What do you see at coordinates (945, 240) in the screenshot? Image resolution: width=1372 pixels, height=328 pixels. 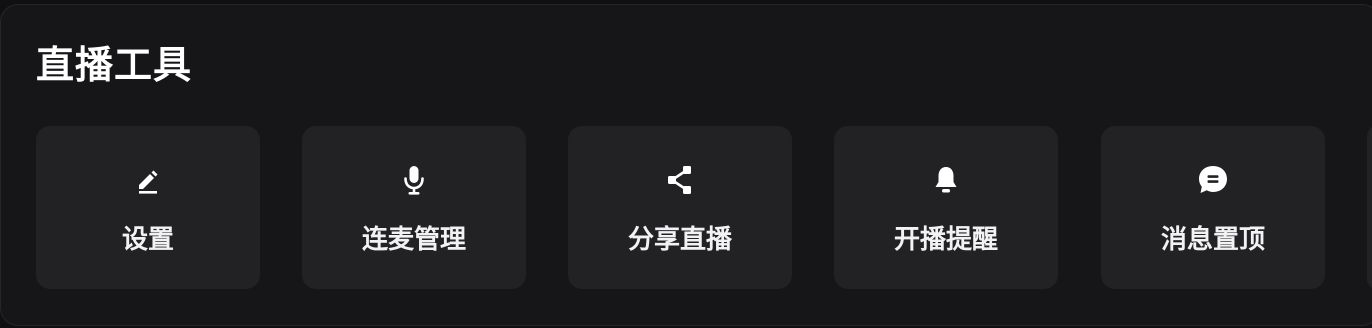 I see `tool-label: 开播提醒` at bounding box center [945, 240].